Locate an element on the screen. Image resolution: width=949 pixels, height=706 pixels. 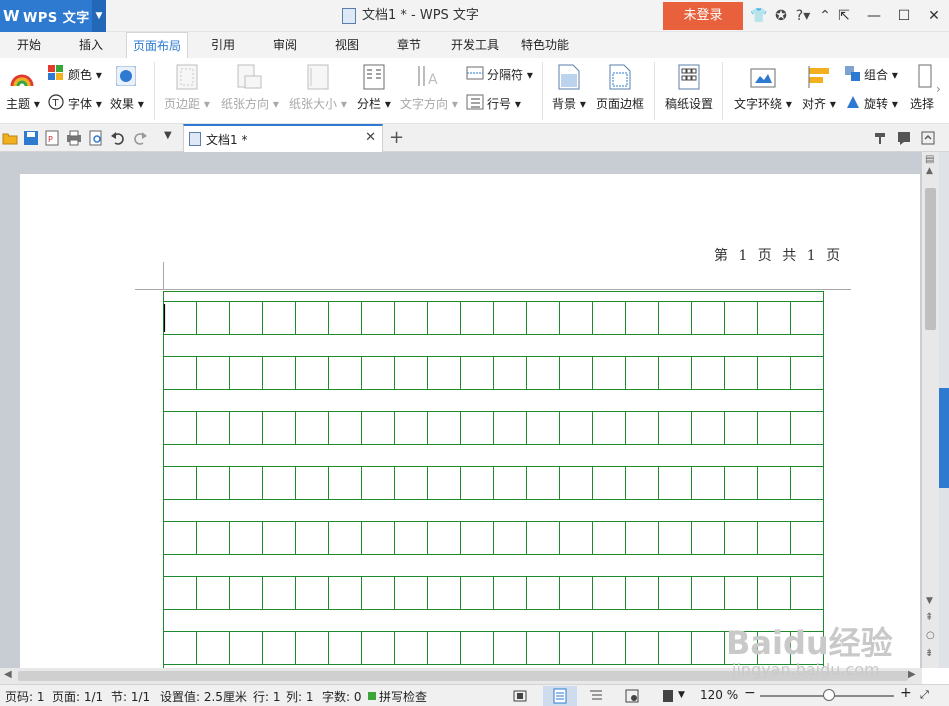
redo-icon is located at coordinates (140, 138).